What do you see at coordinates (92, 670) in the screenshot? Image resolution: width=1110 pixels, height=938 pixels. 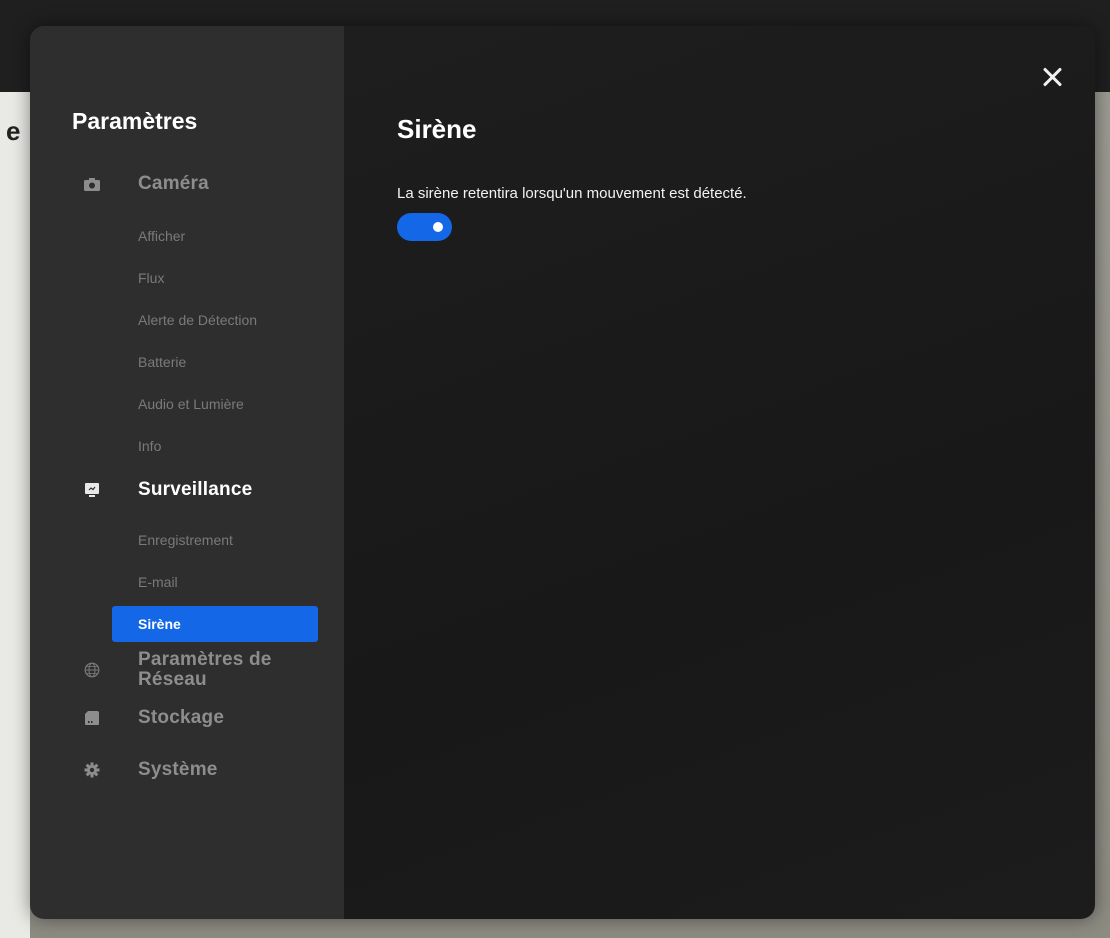 I see `globe-icon` at bounding box center [92, 670].